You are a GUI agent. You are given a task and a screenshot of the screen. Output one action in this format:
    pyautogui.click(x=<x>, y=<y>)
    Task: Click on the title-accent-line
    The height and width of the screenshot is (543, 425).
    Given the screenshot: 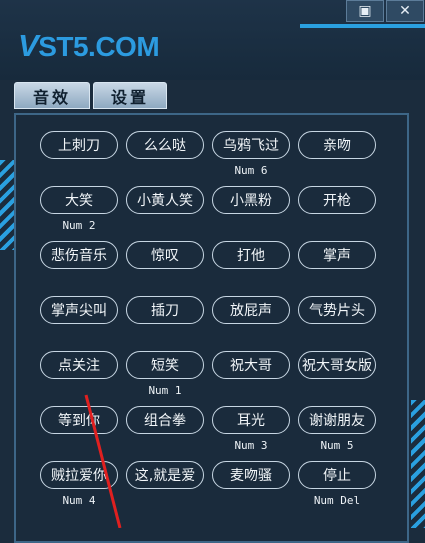 What is the action you would take?
    pyautogui.click(x=362, y=26)
    